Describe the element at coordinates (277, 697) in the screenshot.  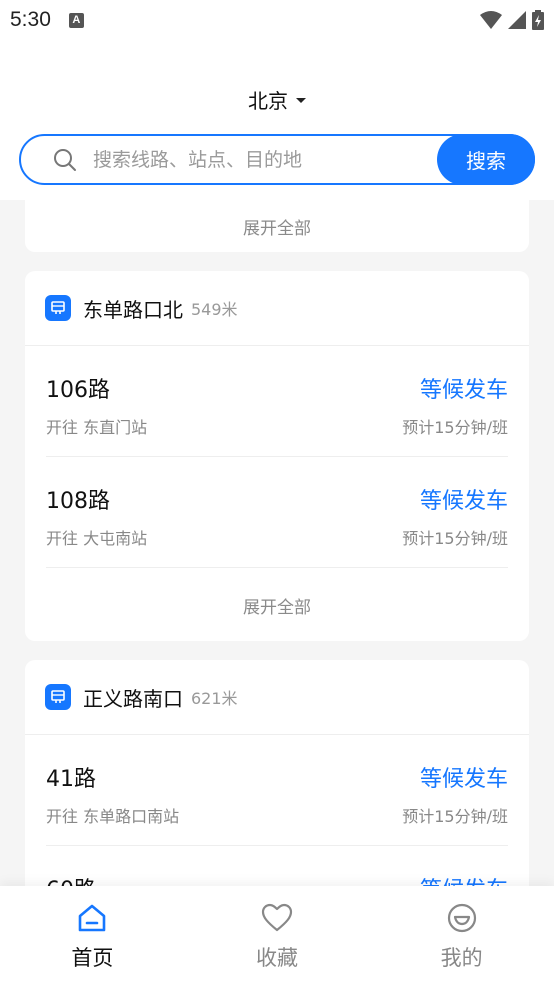
I see `stop-header: 正义路南口 621米` at that location.